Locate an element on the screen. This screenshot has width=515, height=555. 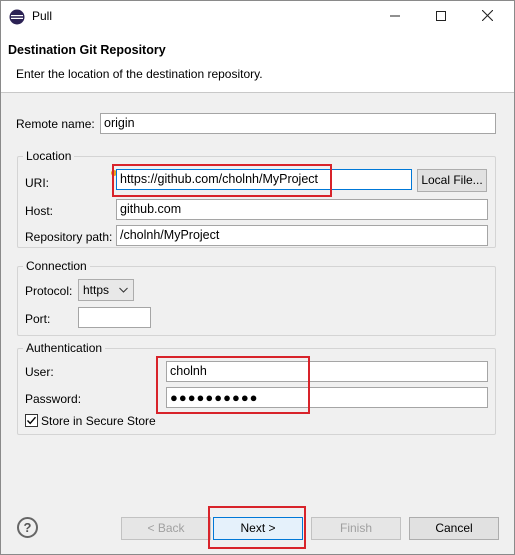
checkmark-icon is located at coordinates (31, 420).